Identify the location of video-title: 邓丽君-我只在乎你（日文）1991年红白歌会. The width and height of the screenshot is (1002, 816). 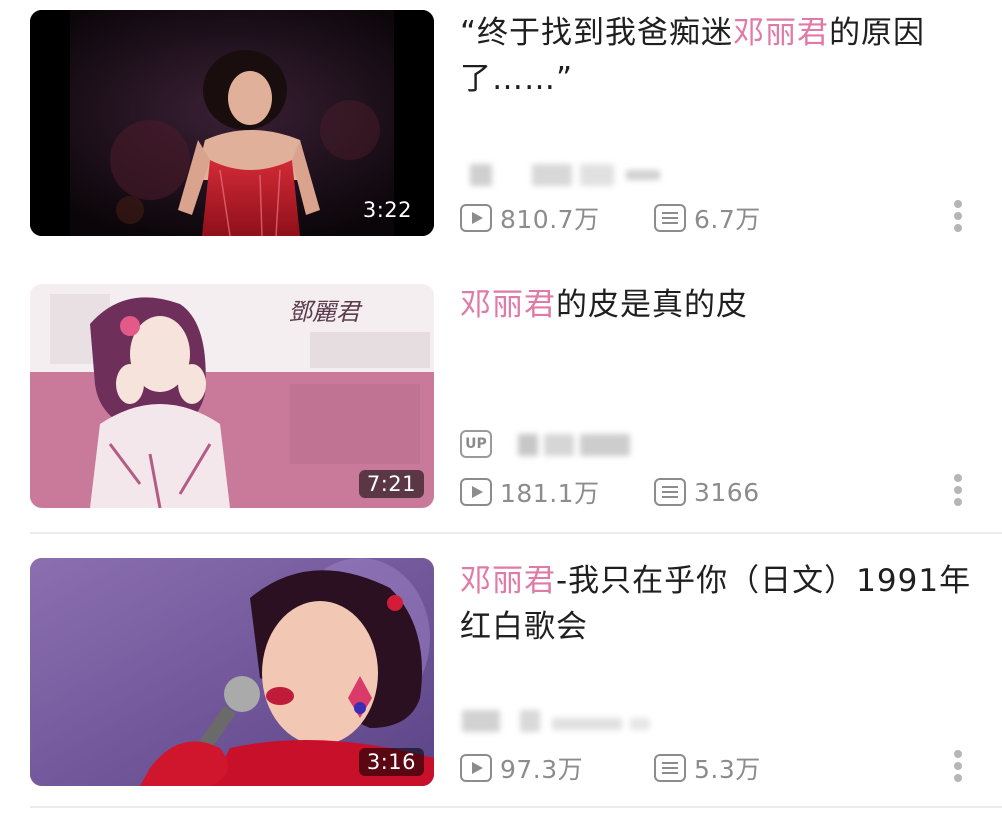
(720, 604).